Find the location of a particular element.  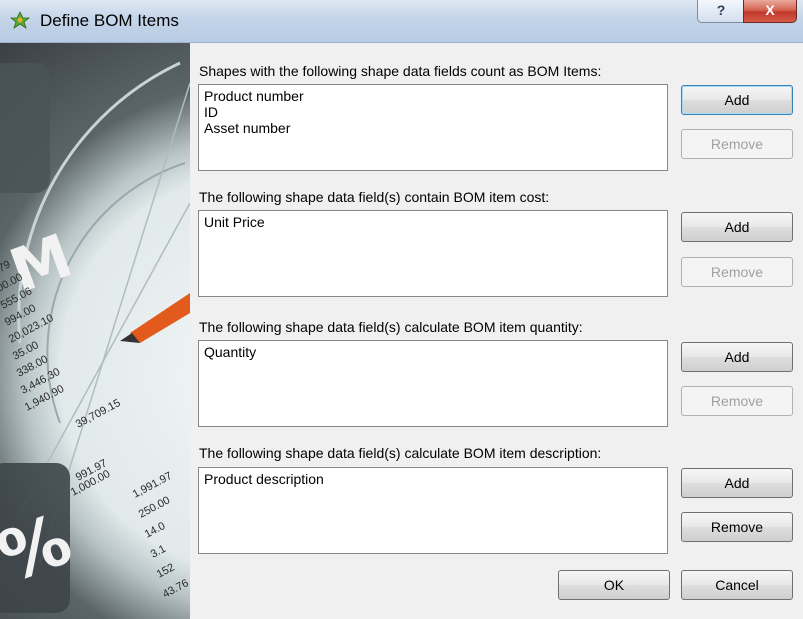

close-button: X is located at coordinates (770, 11).